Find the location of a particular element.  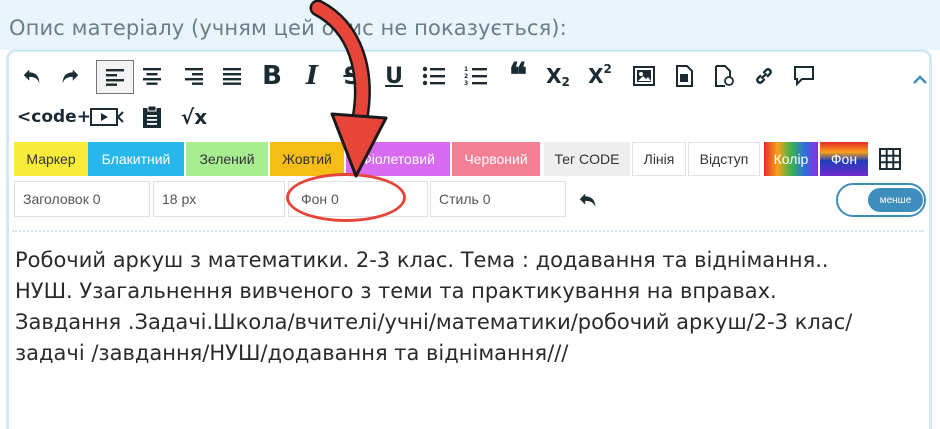

subscript-icon: X2 is located at coordinates (558, 76).